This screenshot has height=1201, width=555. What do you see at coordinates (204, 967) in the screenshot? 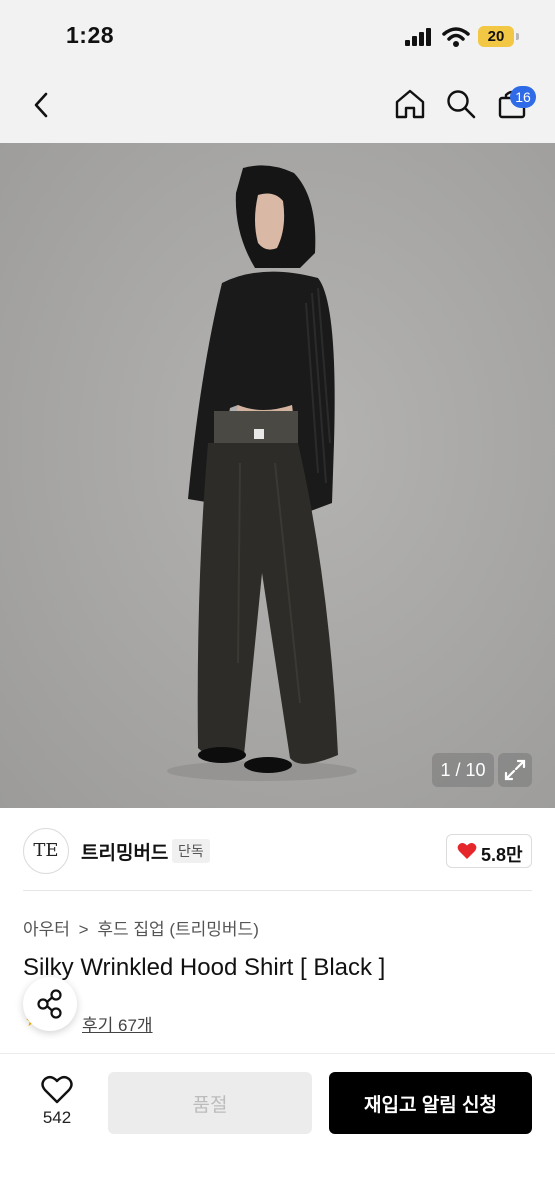
I see `product-title: Silky Wrinkled Hood Shirt [ Black ]` at bounding box center [204, 967].